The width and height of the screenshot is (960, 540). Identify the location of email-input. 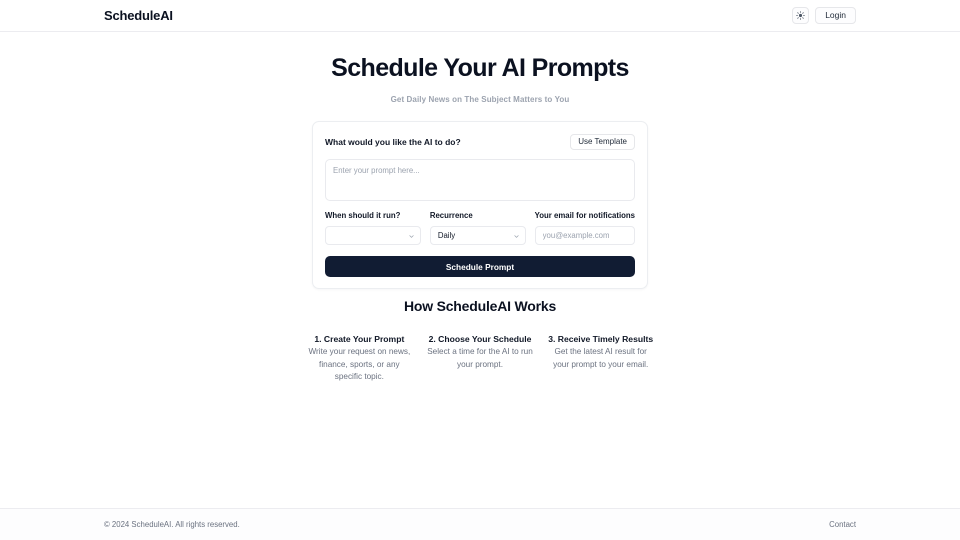
(585, 235).